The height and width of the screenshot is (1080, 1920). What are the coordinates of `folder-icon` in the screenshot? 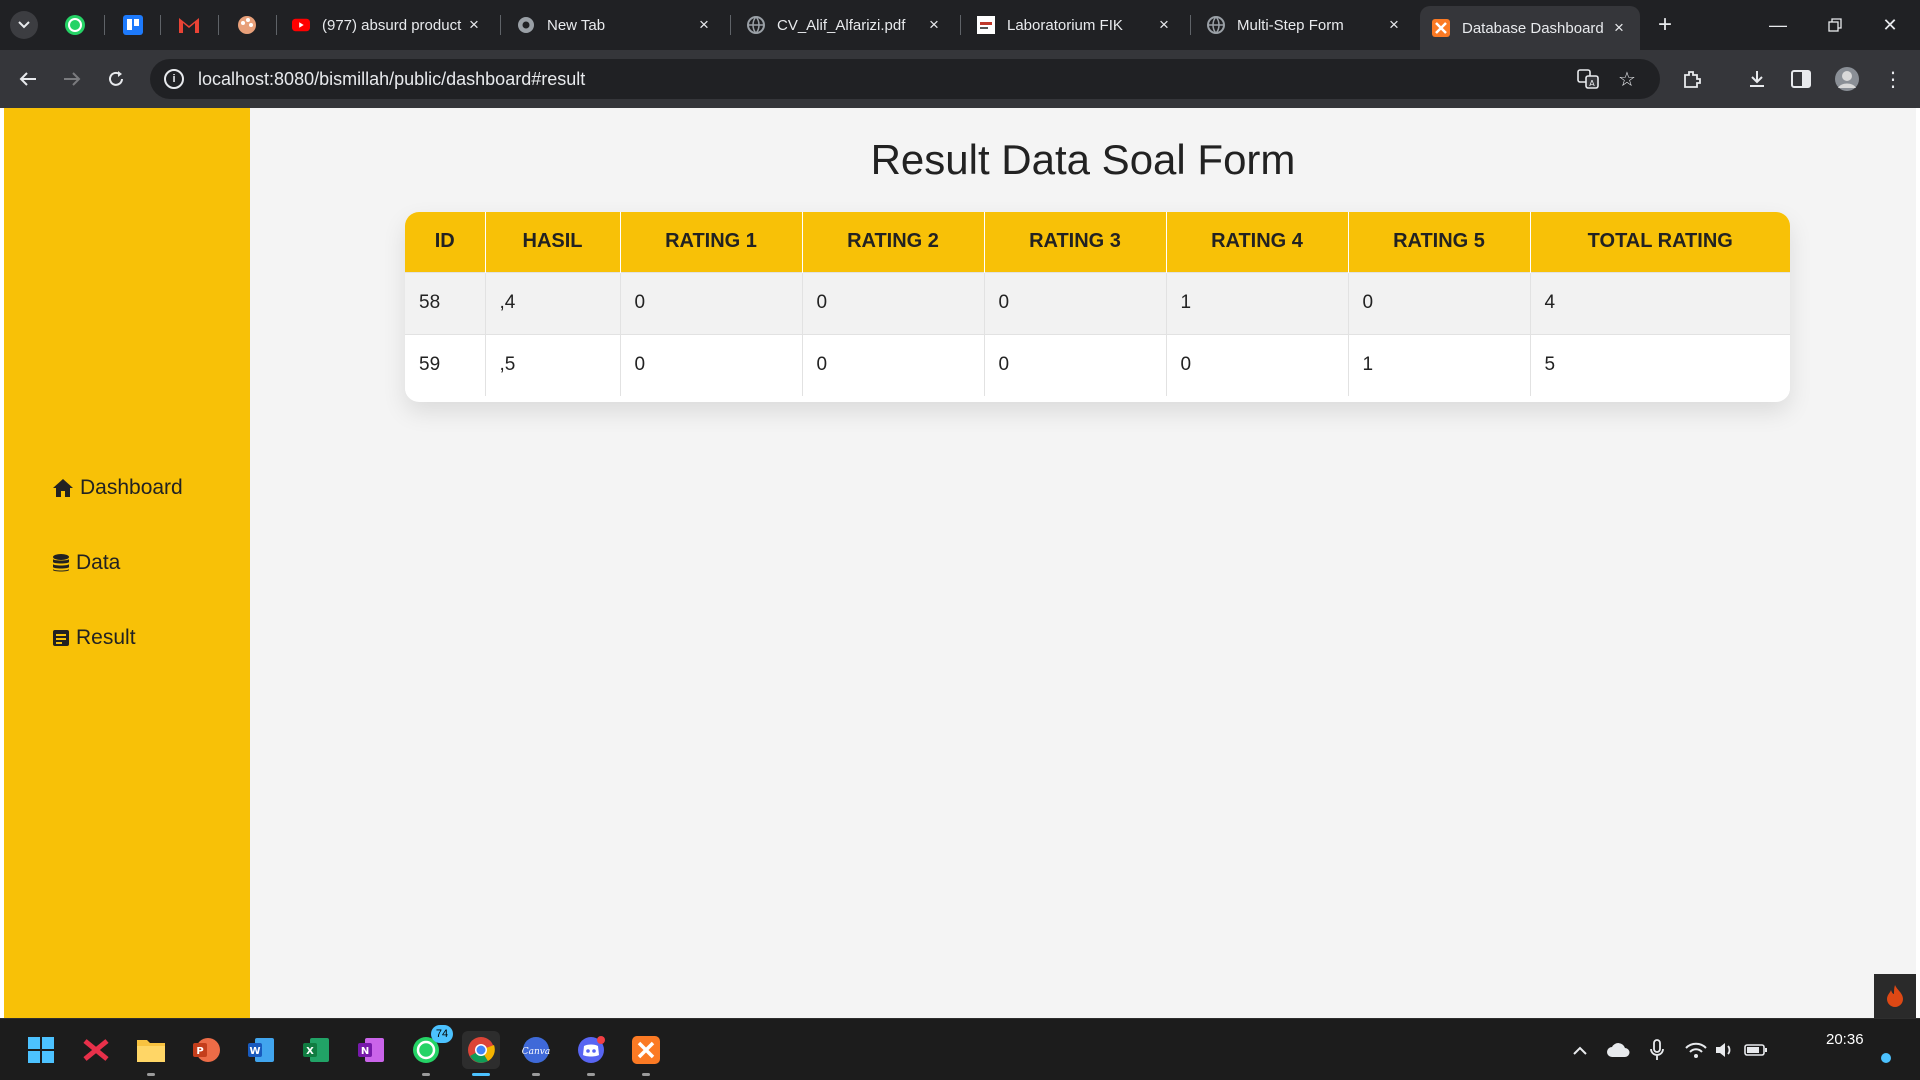 It's located at (151, 1051).